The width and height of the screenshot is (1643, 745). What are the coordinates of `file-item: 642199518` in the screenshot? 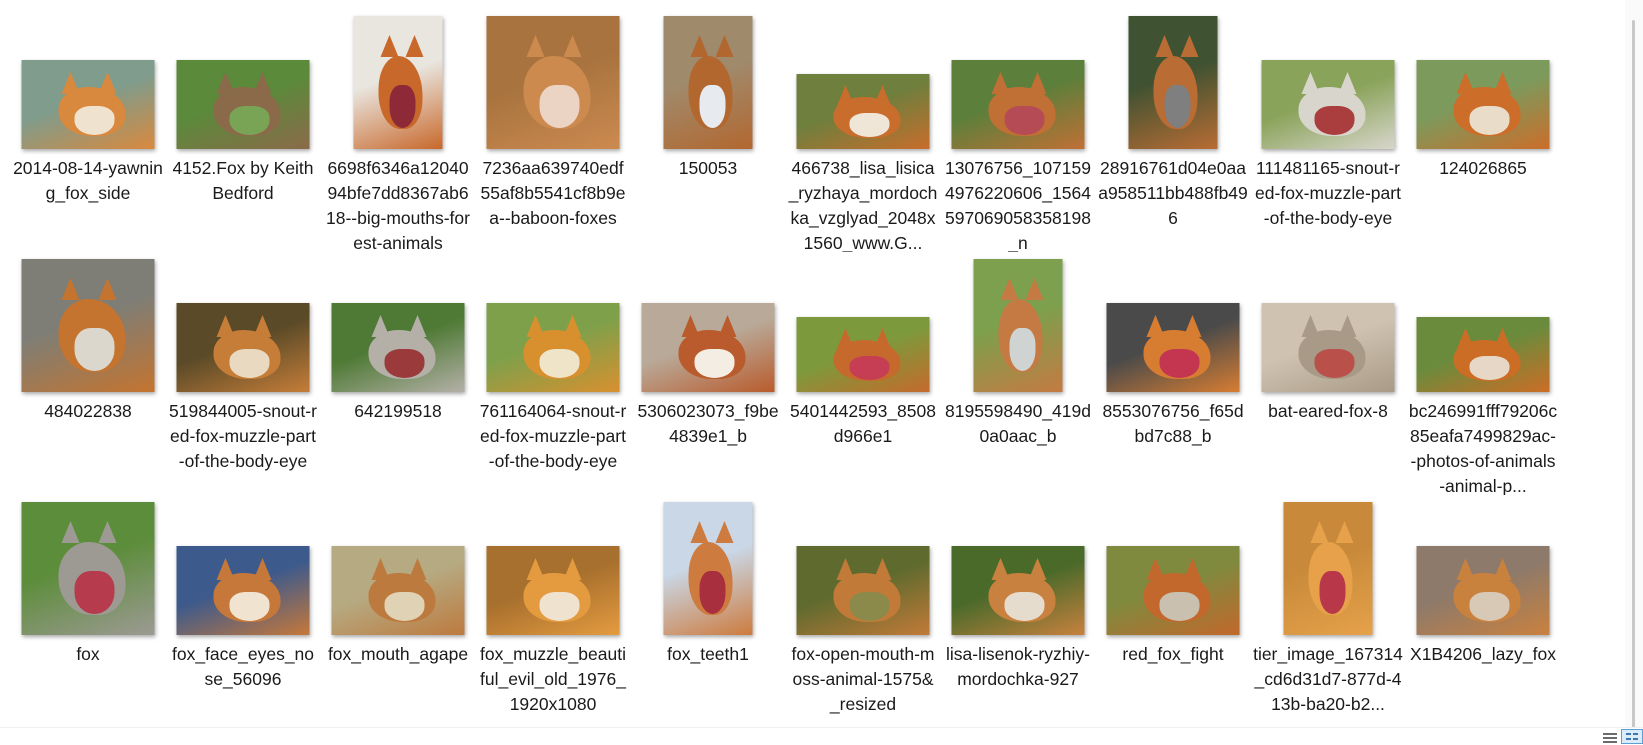 It's located at (398, 370).